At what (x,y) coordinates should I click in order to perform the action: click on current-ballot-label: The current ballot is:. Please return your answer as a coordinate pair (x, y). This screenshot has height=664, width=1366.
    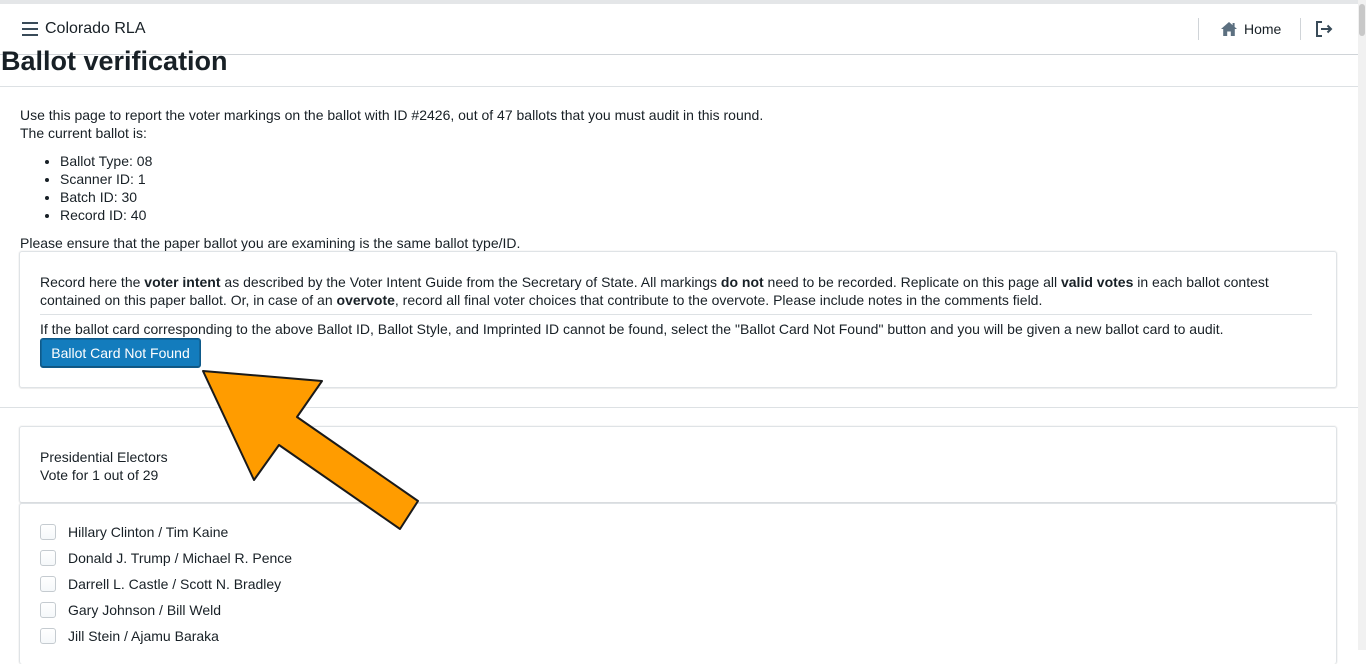
    Looking at the image, I should click on (83, 133).